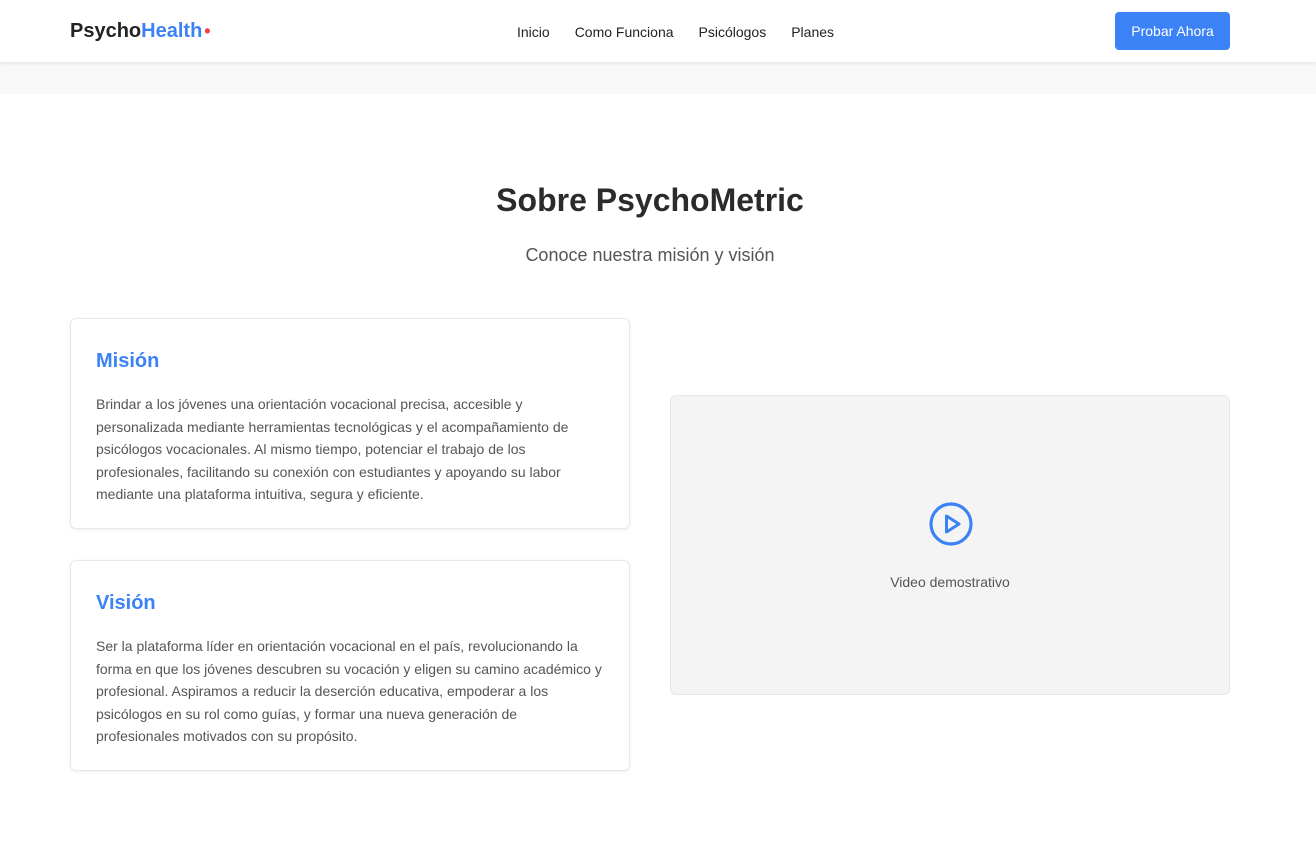 The width and height of the screenshot is (1316, 847). What do you see at coordinates (951, 524) in the screenshot?
I see `play-circle-icon` at bounding box center [951, 524].